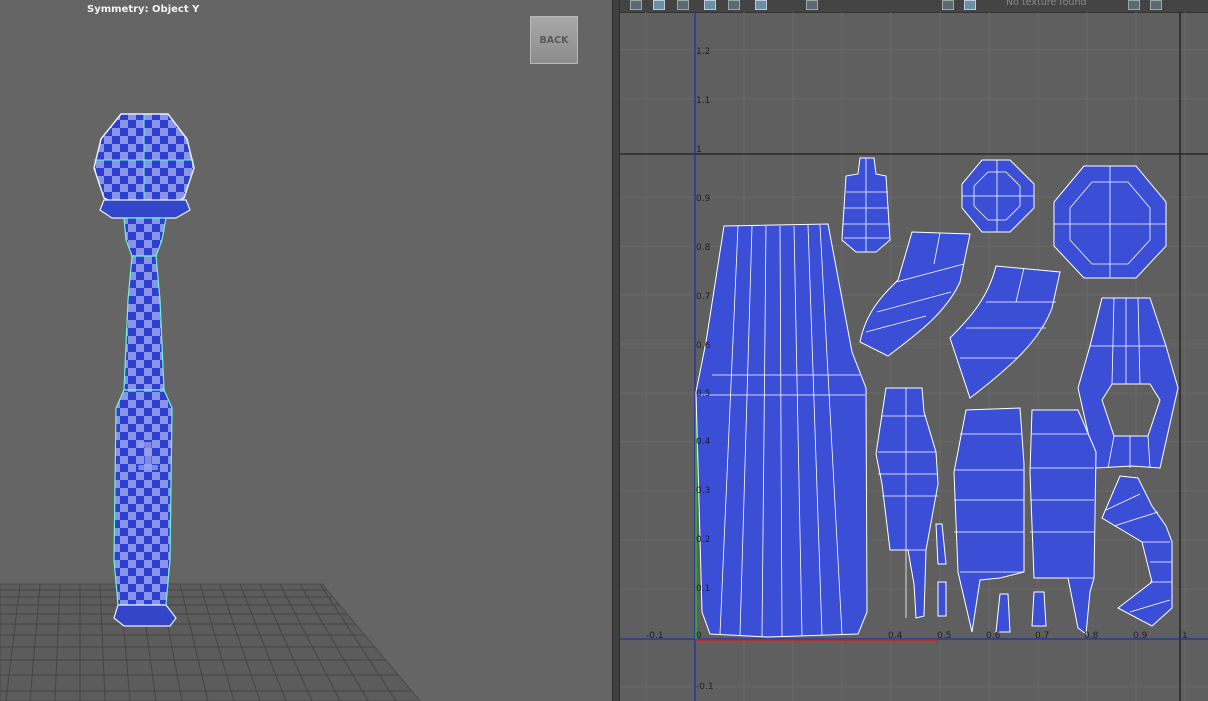  Describe the element at coordinates (1042, 636) in the screenshot. I see `u-label: 0.7` at that location.